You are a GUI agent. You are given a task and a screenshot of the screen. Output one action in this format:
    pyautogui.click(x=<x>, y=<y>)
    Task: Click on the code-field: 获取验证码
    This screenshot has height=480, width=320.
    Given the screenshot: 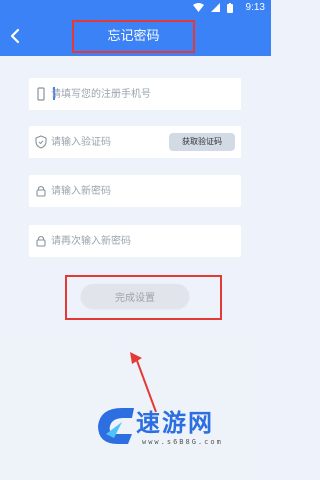 What is the action you would take?
    pyautogui.click(x=135, y=142)
    